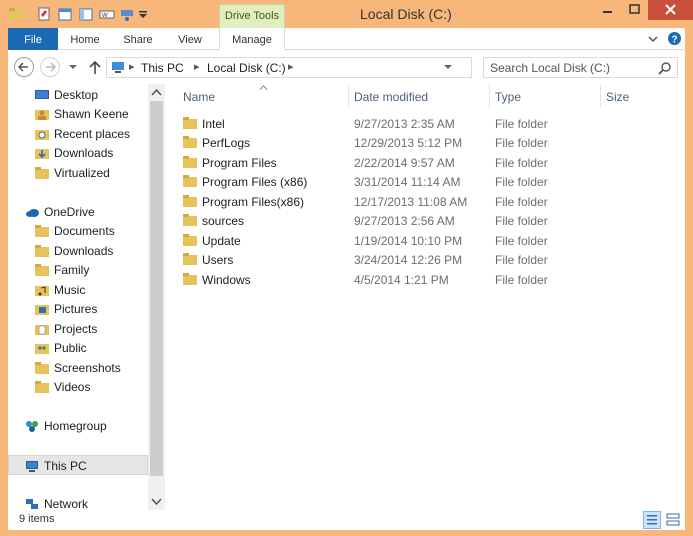  Describe the element at coordinates (42, 330) in the screenshot. I see `documents-folder-icon` at that location.